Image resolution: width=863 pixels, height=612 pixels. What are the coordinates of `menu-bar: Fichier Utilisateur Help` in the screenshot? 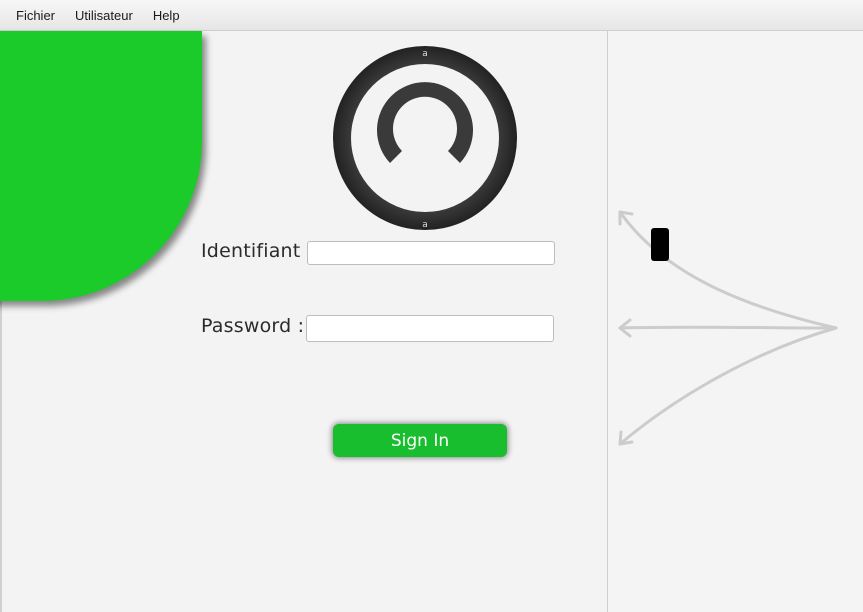 It's located at (431, 15).